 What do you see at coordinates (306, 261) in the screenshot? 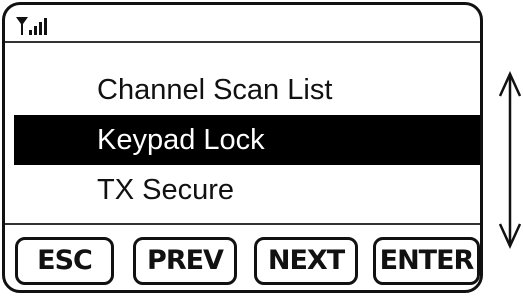
I see `next-button: NEXT` at bounding box center [306, 261].